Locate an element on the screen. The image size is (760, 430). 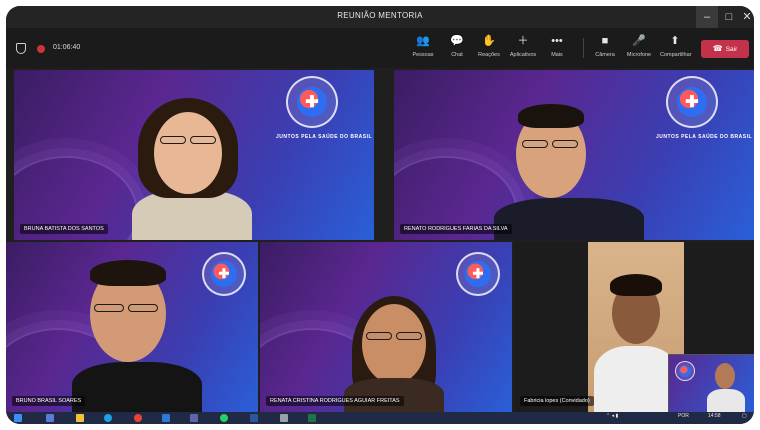
maximize-button: □ is located at coordinates (729, 17).